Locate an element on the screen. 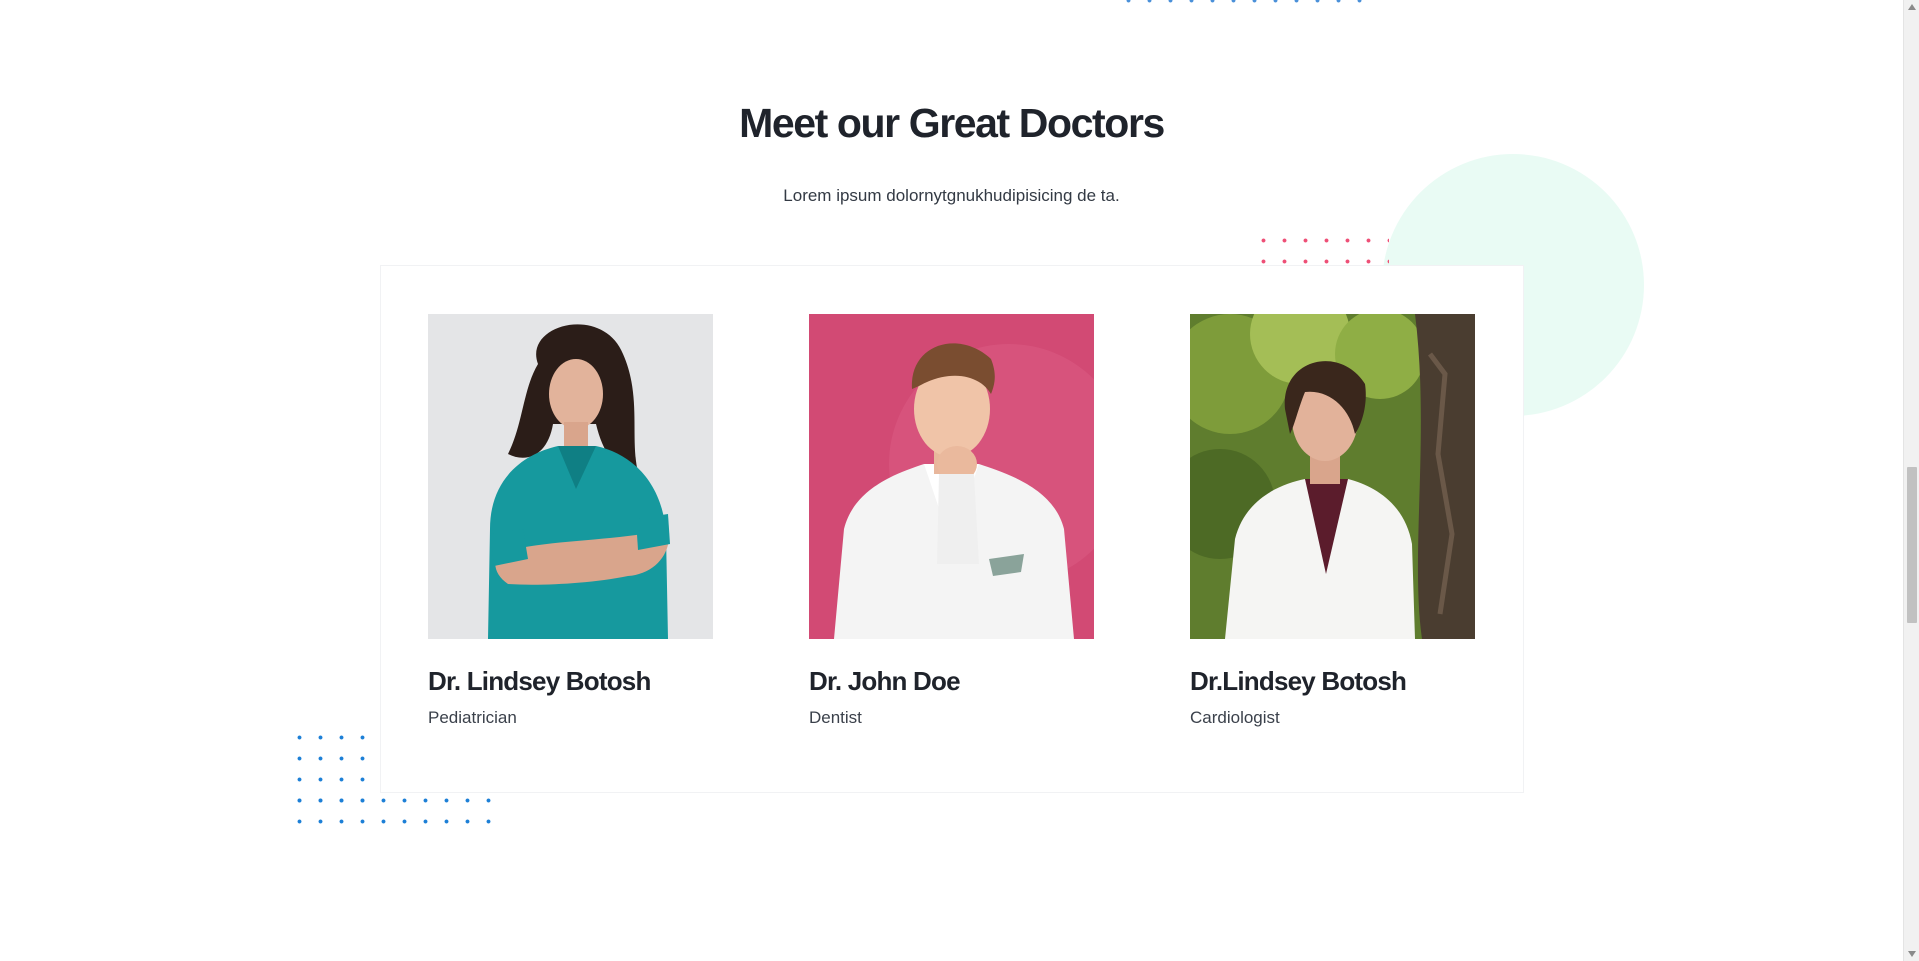 This screenshot has height=961, width=1919. decorative-dots-bottom-row is located at coordinates (394, 811).